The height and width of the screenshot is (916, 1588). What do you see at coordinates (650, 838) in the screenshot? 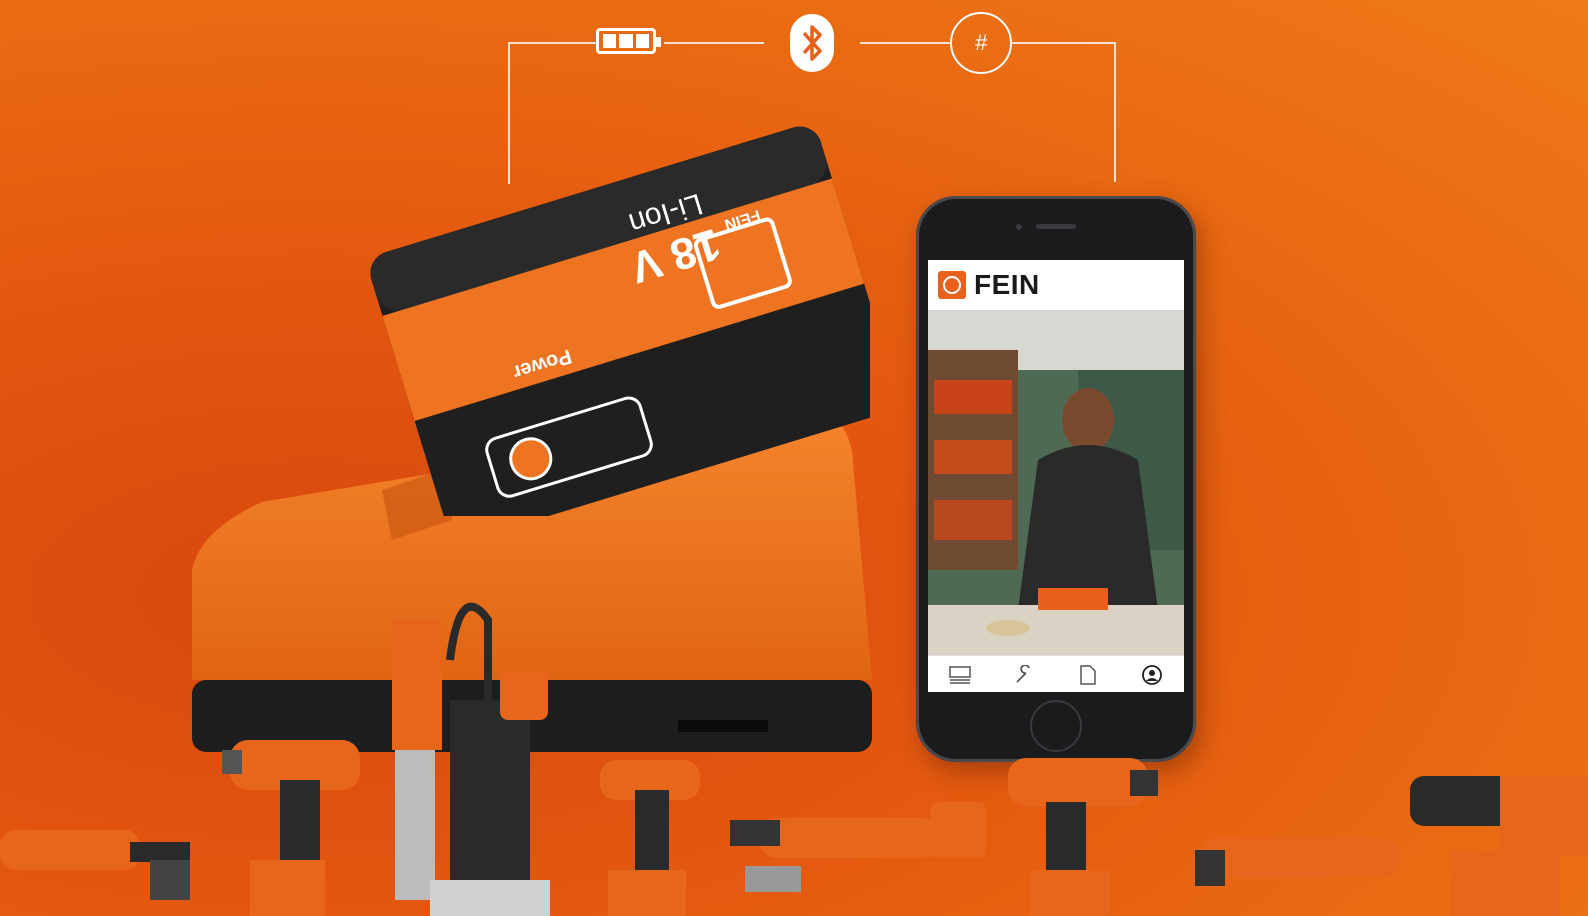
I see `impact-driver` at bounding box center [650, 838].